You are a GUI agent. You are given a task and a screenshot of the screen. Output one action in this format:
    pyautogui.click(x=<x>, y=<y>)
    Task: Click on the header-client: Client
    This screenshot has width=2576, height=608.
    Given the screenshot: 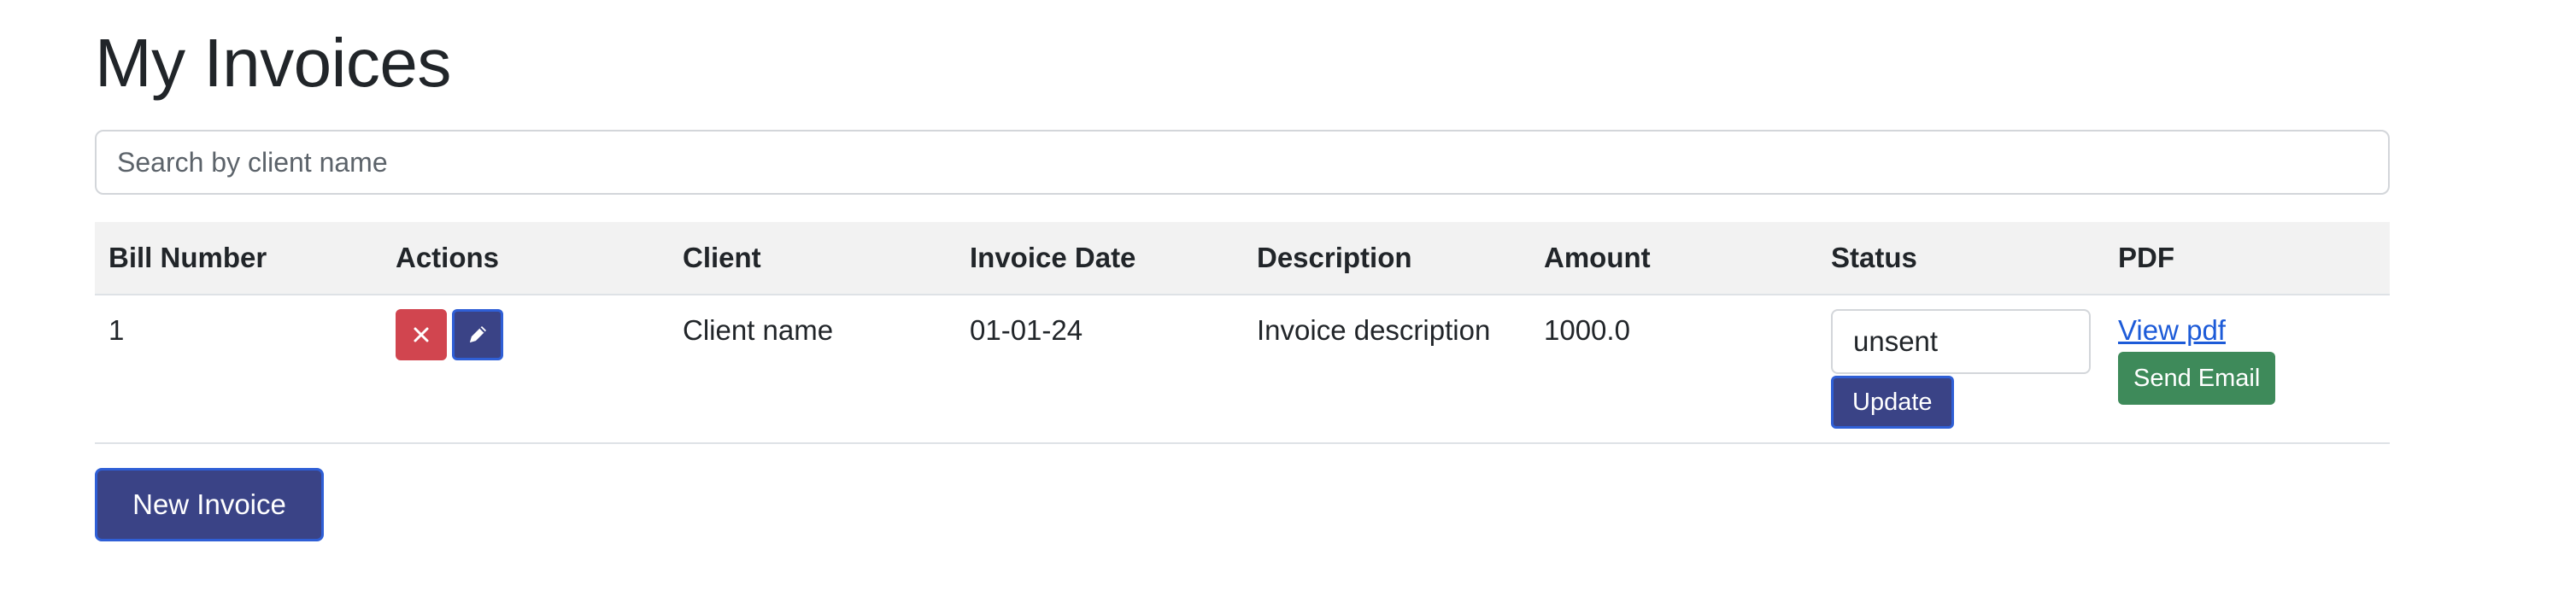 What is the action you would take?
    pyautogui.click(x=722, y=257)
    